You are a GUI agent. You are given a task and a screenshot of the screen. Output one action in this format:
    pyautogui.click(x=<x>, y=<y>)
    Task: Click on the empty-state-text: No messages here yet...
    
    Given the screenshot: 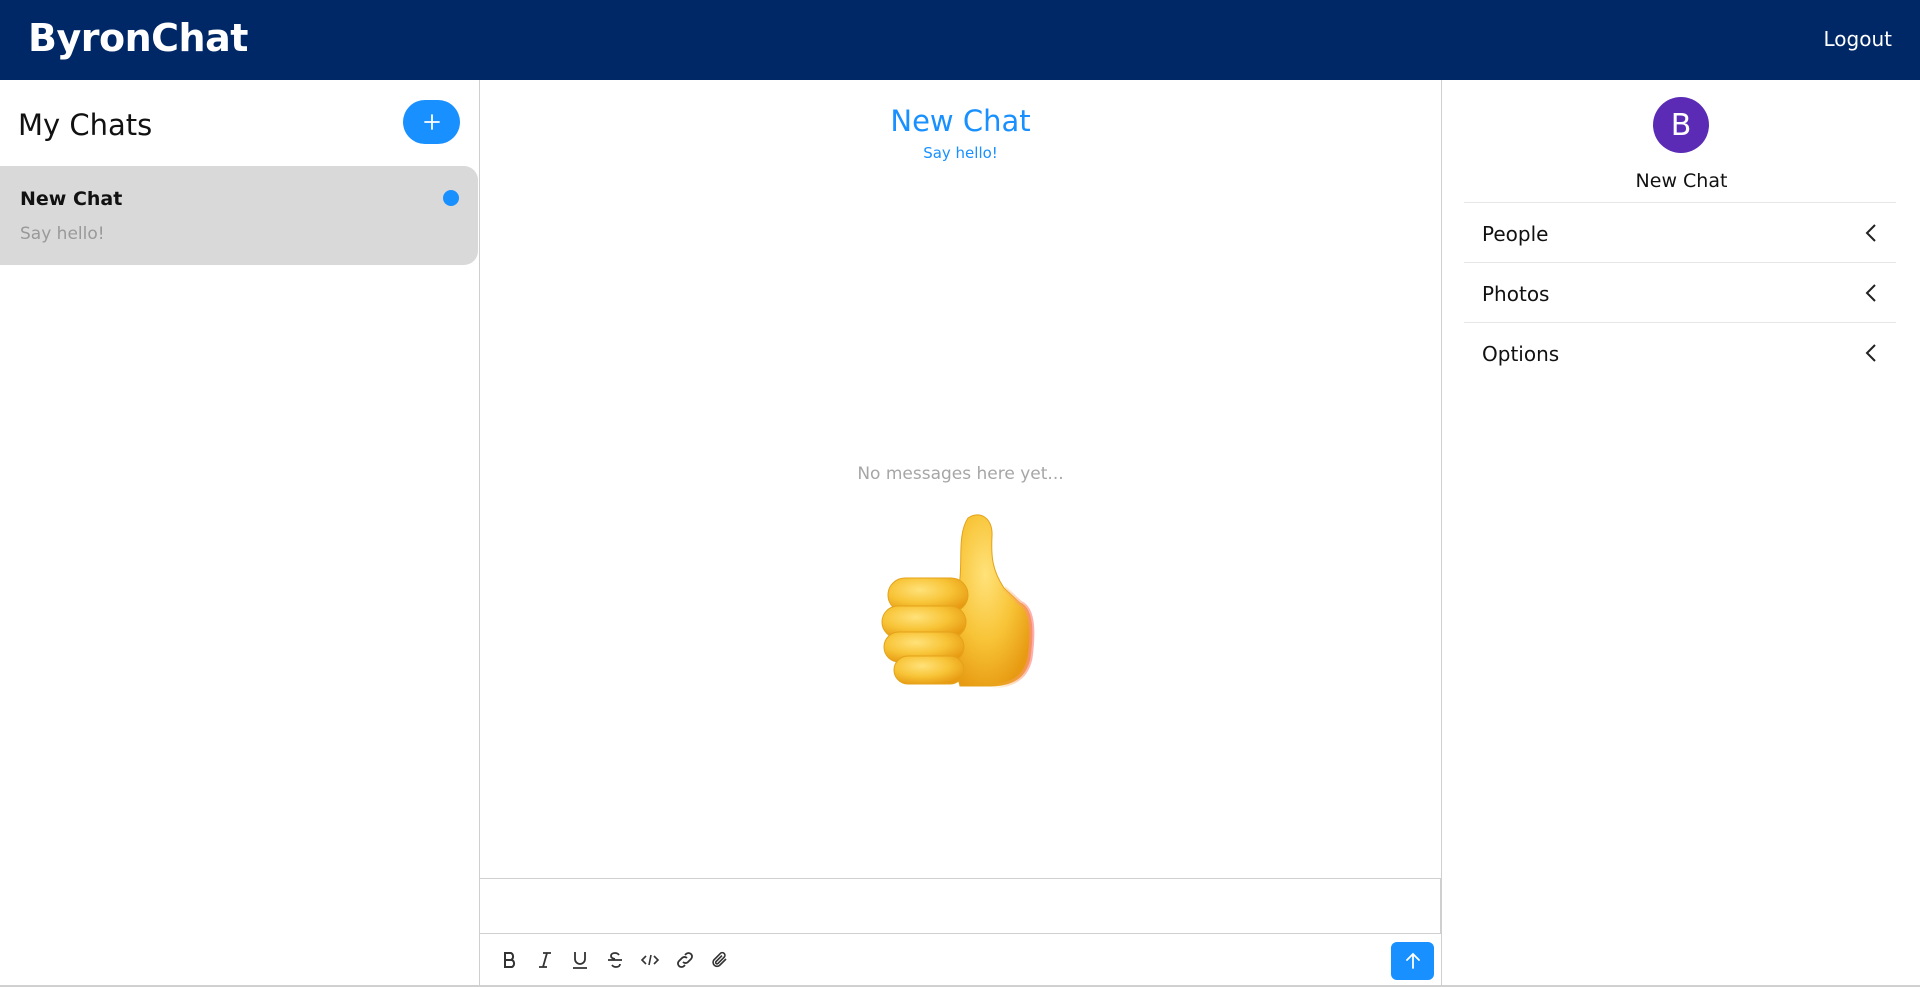 What is the action you would take?
    pyautogui.click(x=960, y=474)
    